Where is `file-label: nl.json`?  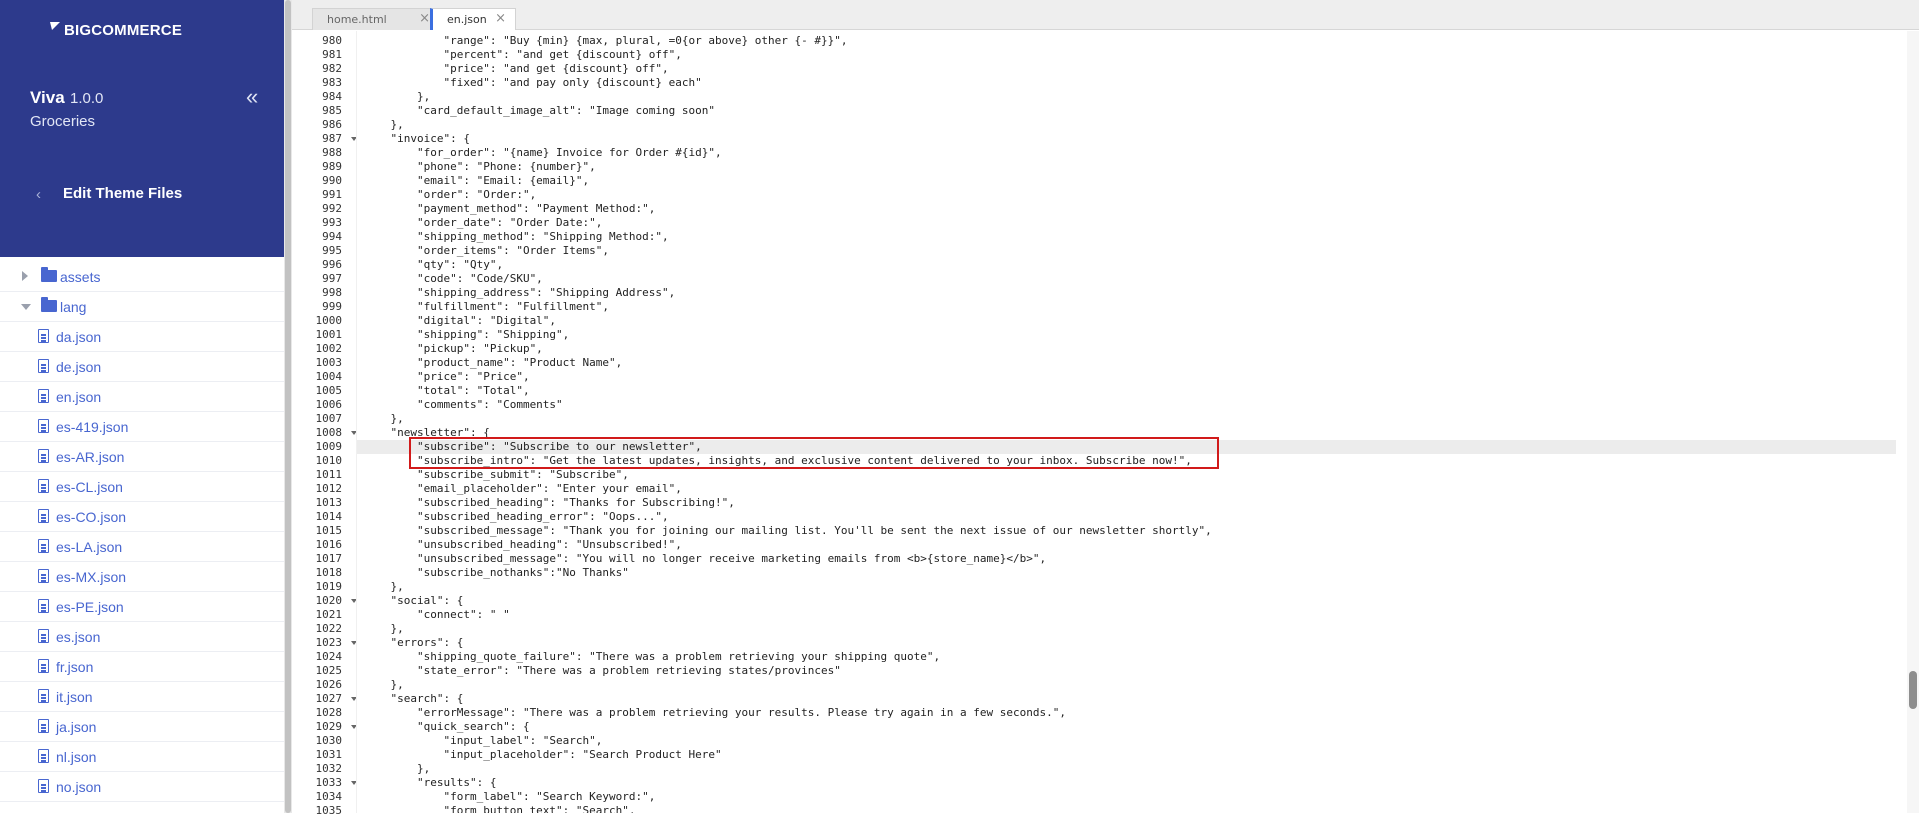
file-label: nl.json is located at coordinates (76, 757).